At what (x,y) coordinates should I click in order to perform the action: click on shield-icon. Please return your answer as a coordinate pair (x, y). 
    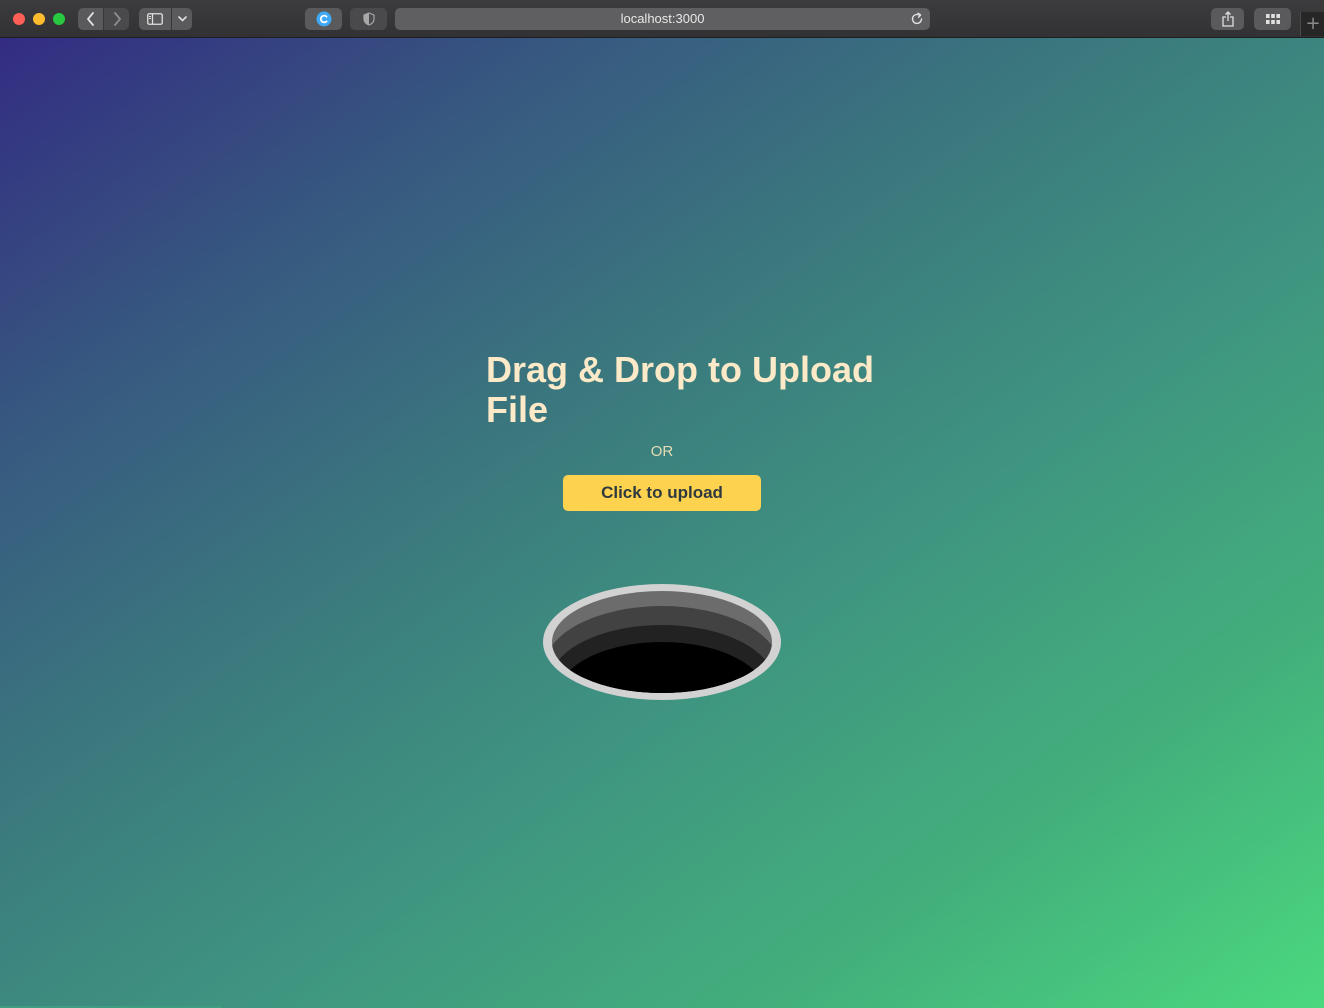
    Looking at the image, I should click on (368, 19).